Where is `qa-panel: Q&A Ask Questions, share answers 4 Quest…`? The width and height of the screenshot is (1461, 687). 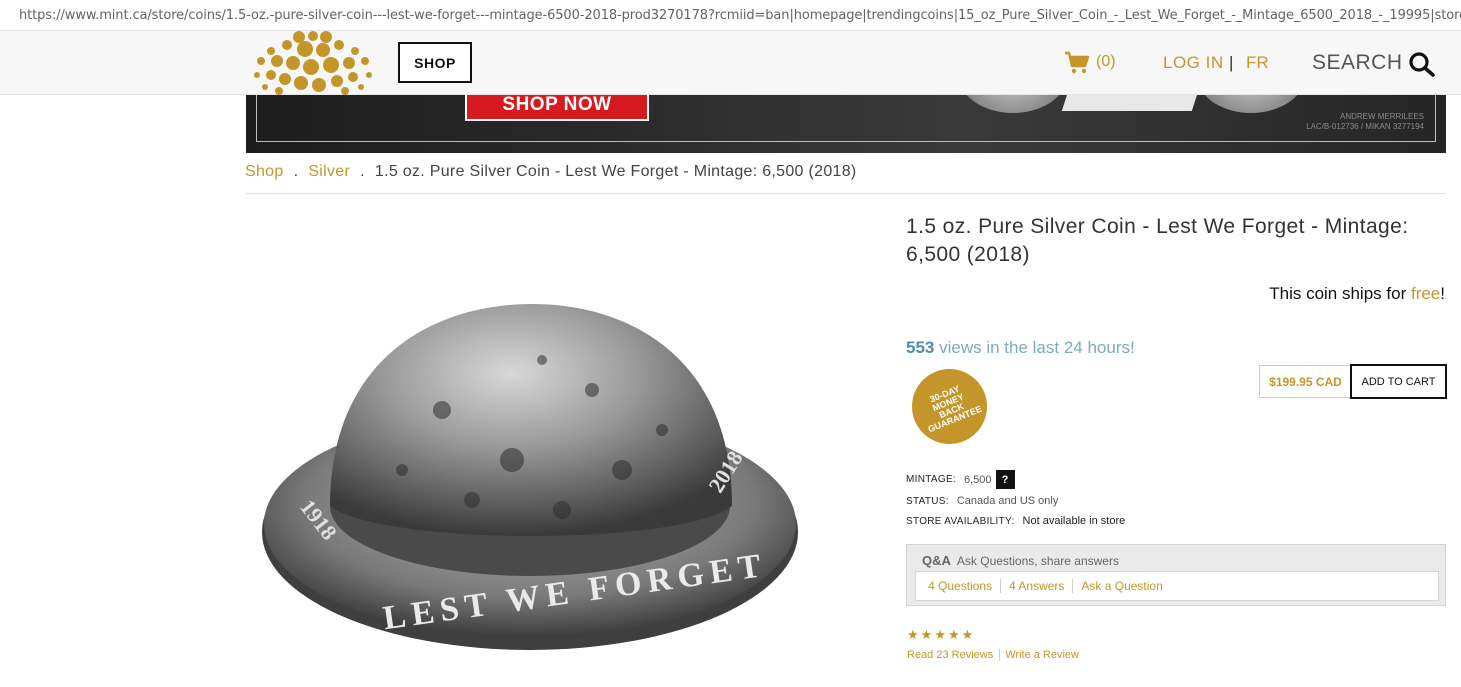
qa-panel: Q&A Ask Questions, share answers 4 Quest… is located at coordinates (1176, 575).